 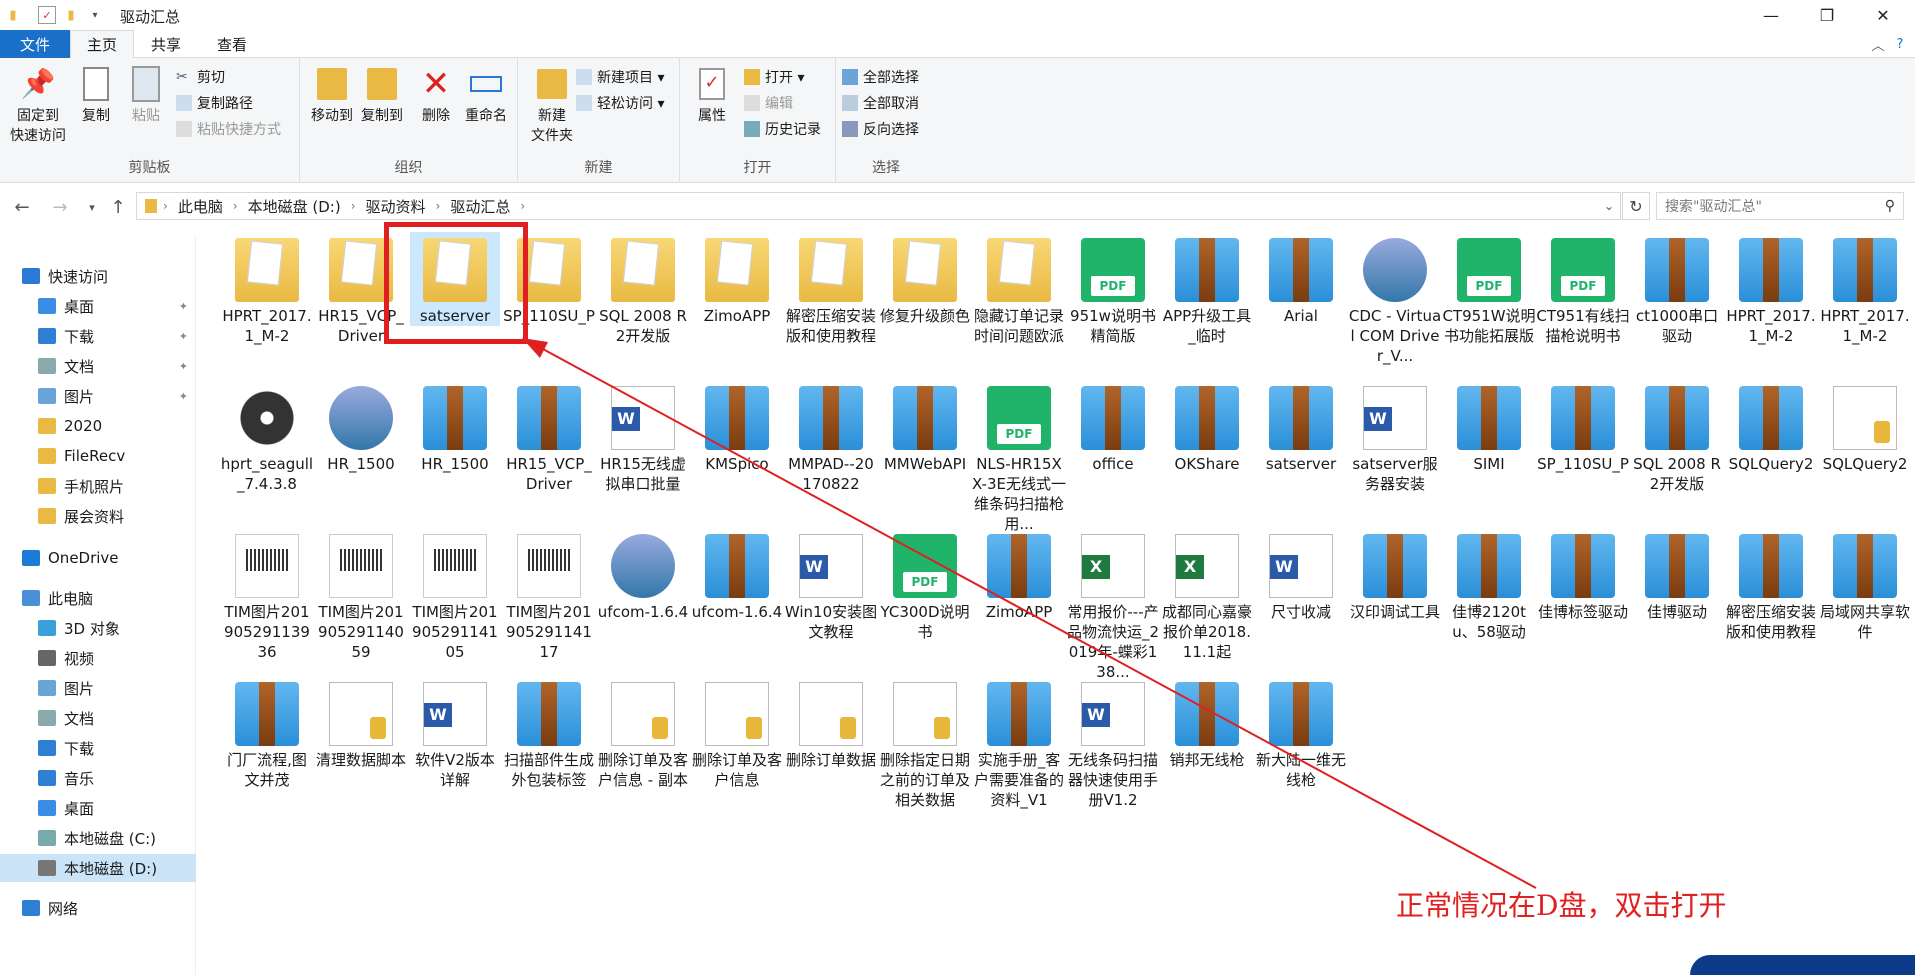 What do you see at coordinates (98, 336) in the screenshot?
I see `nav-item: 下载 ✦` at bounding box center [98, 336].